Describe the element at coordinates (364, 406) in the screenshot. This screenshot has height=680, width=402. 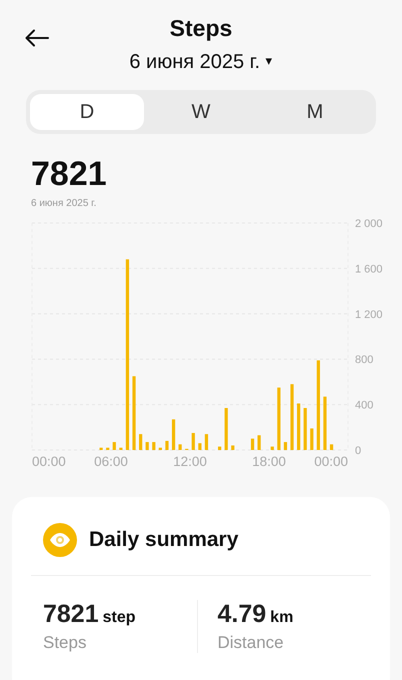
I see `y-axis-label: 400` at that location.